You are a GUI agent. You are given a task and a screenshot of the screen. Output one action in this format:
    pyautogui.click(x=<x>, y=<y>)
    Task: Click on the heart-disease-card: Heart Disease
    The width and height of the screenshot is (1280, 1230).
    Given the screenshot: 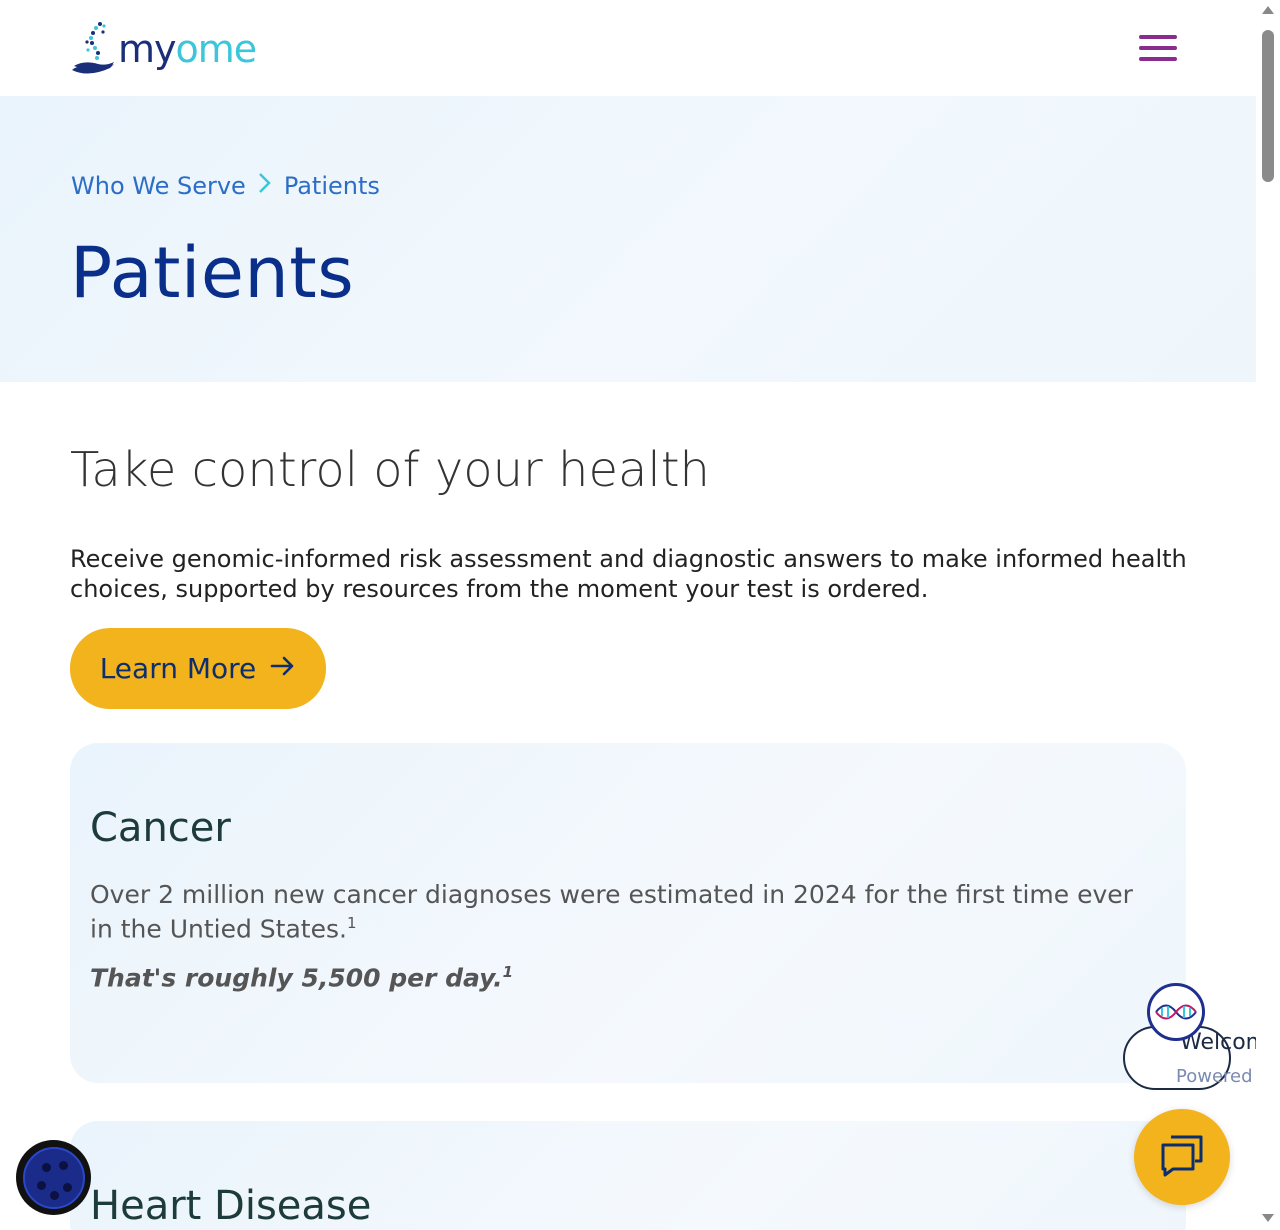 What is the action you would take?
    pyautogui.click(x=628, y=1175)
    